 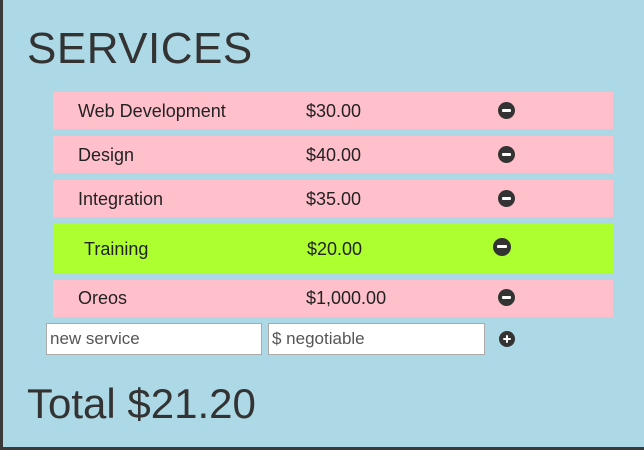 I want to click on service-name: Integration, so click(x=121, y=199).